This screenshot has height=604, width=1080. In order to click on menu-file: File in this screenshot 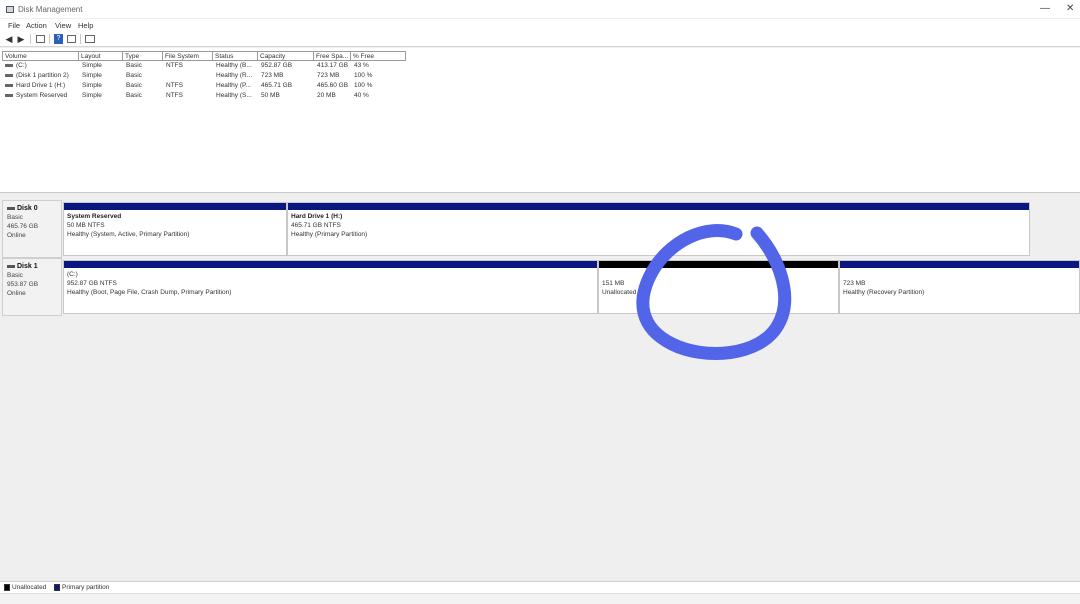, I will do `click(14, 25)`.